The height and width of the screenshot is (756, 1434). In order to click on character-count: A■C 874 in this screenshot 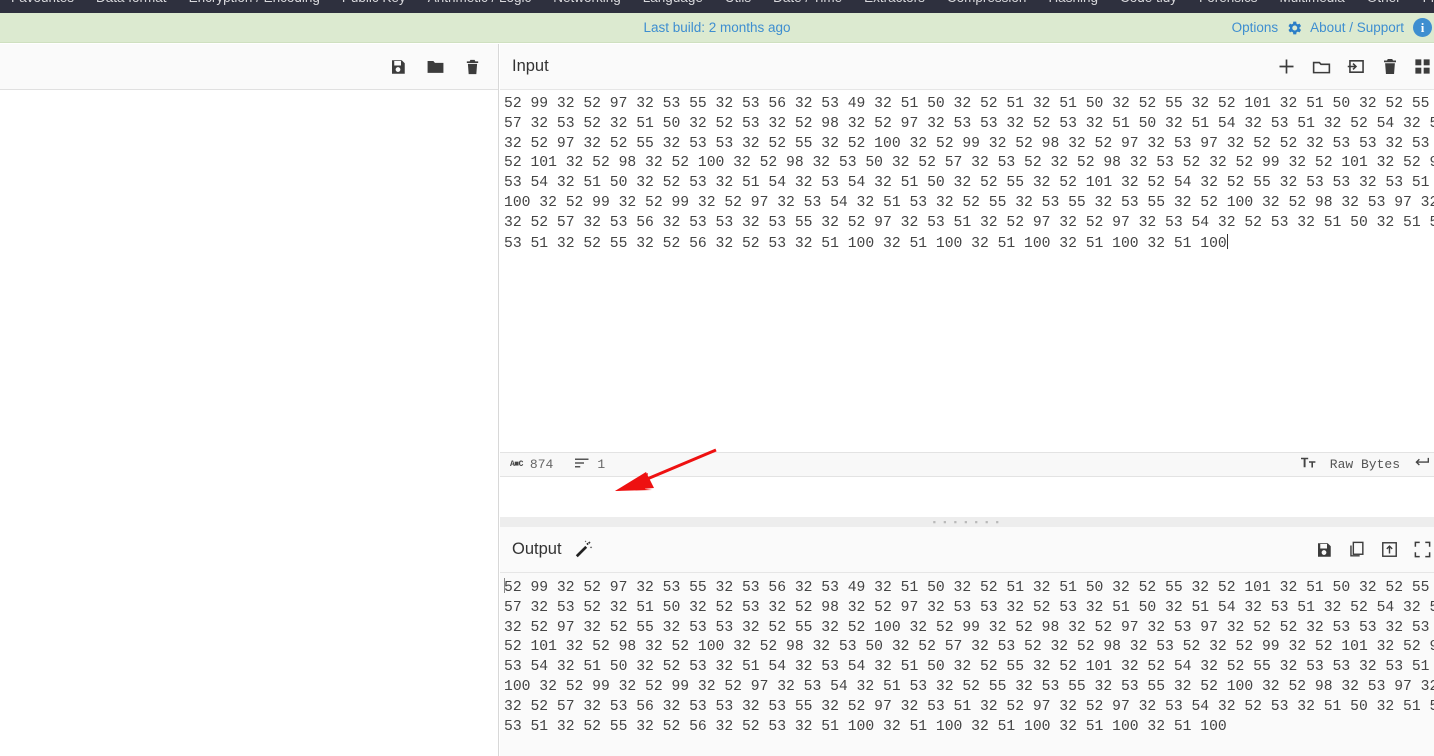, I will do `click(531, 464)`.